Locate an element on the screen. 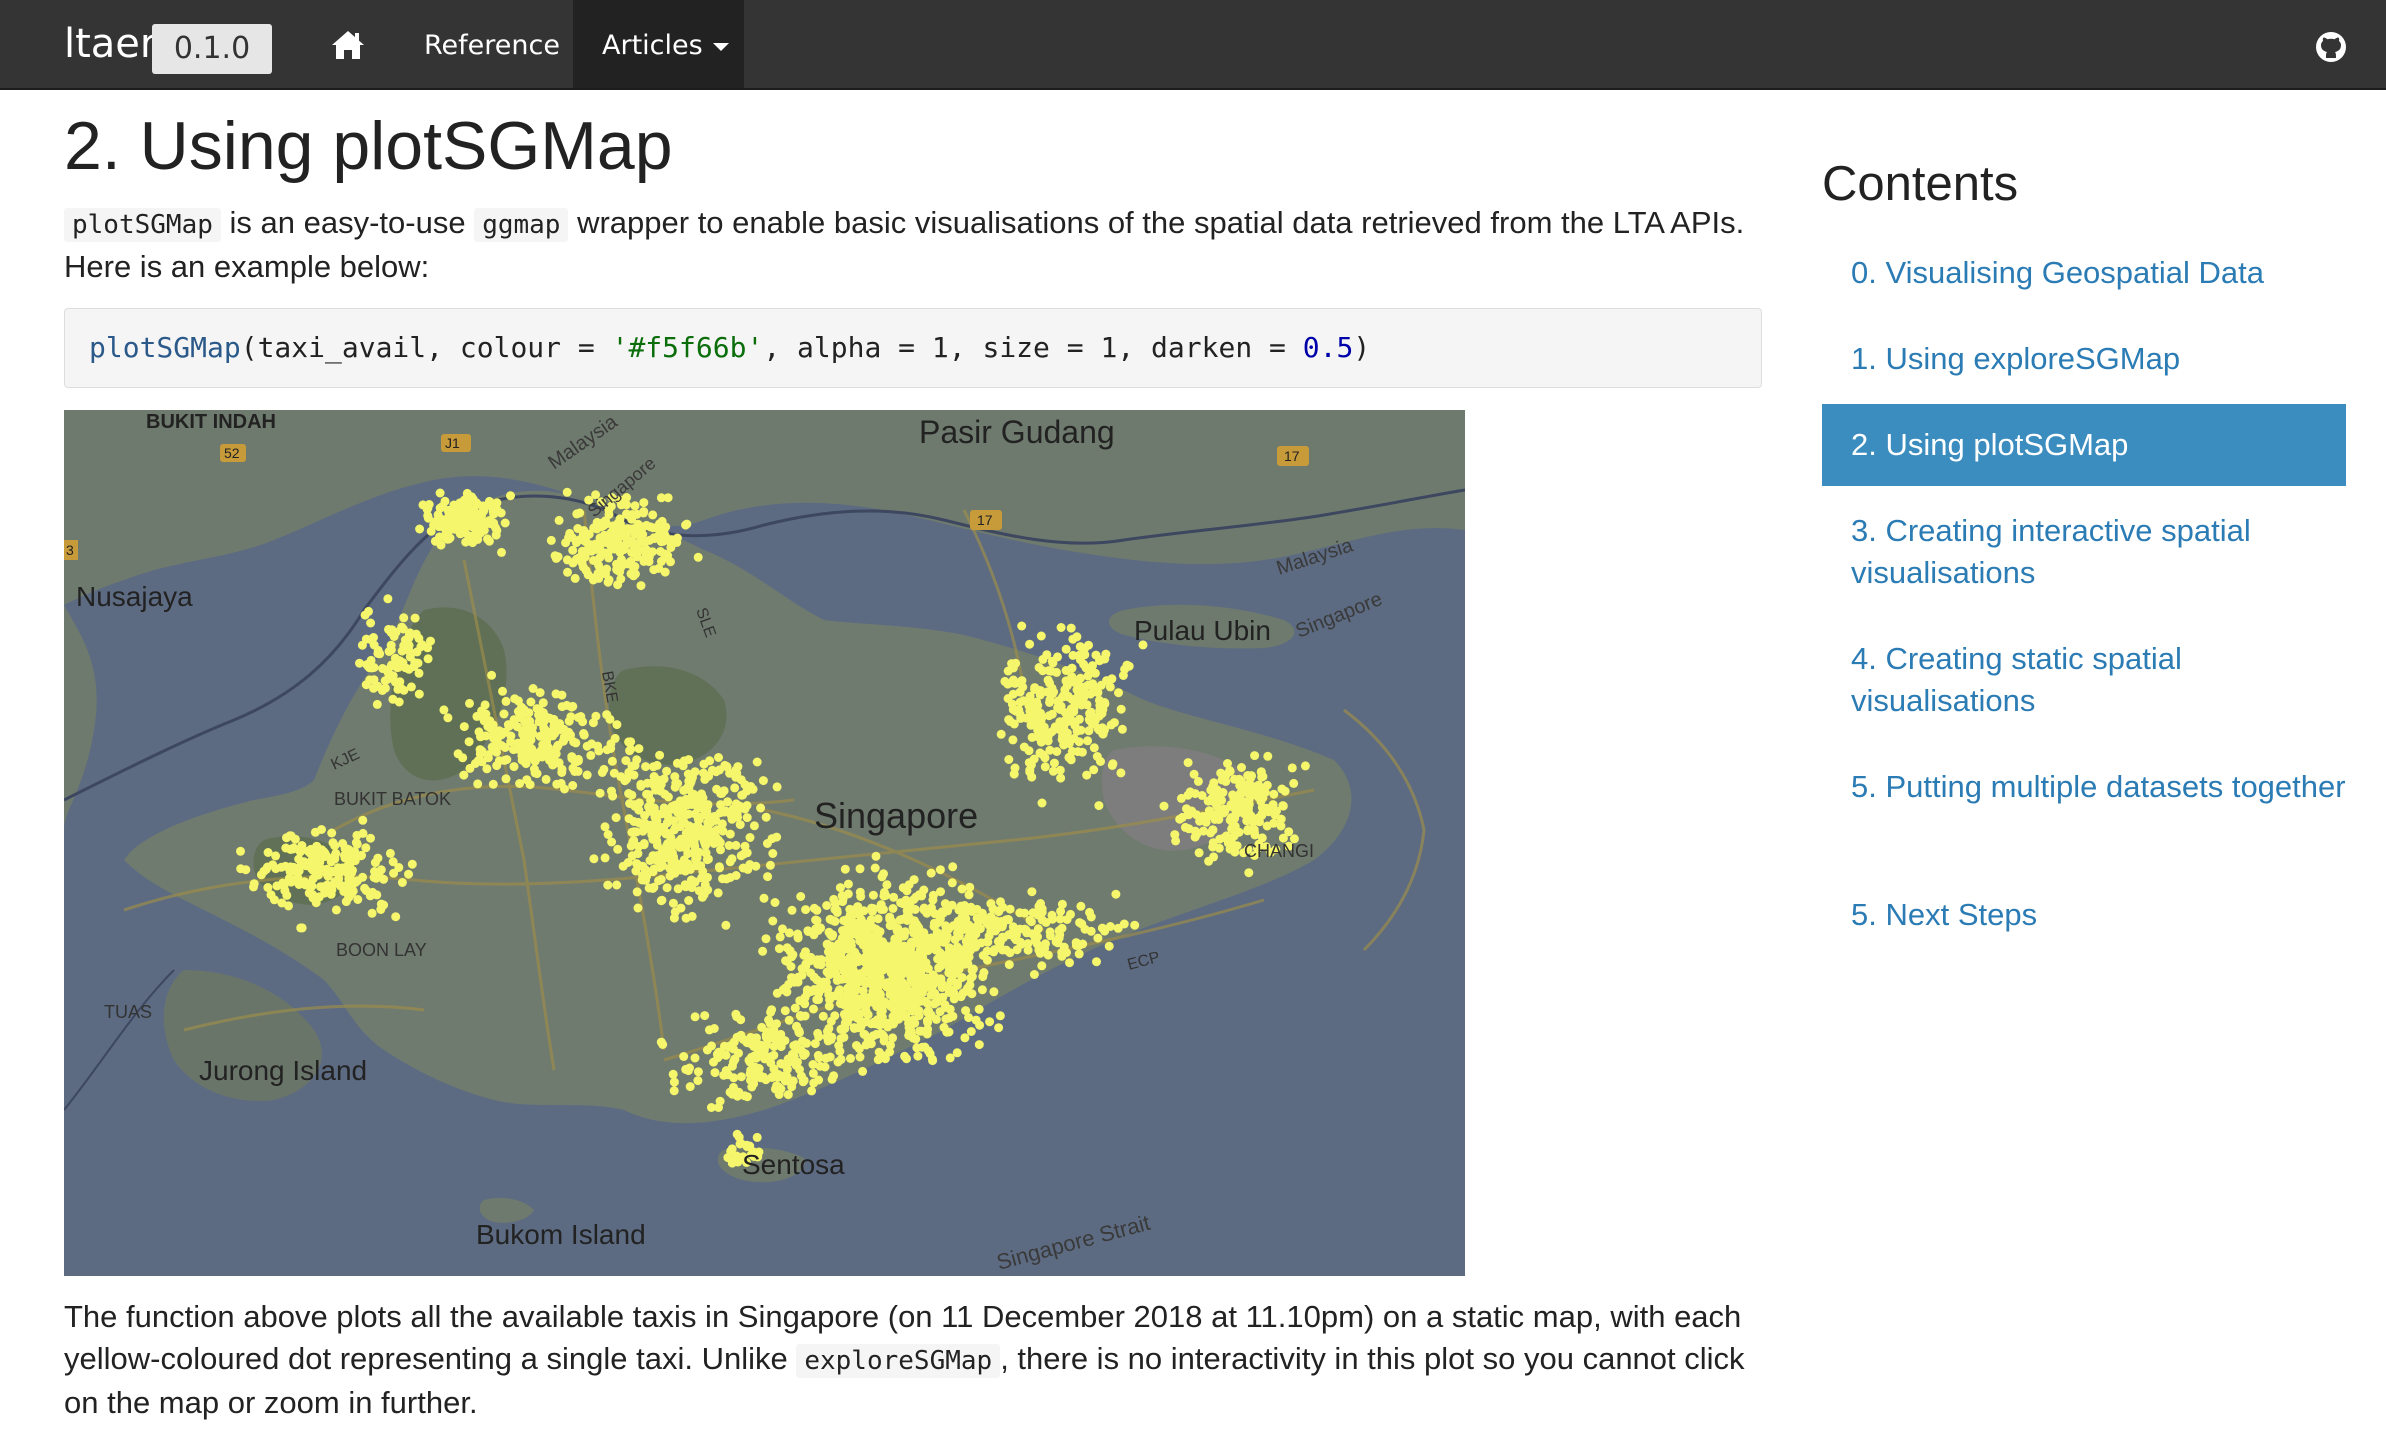 The width and height of the screenshot is (2386, 1442). github-icon is located at coordinates (2331, 47).